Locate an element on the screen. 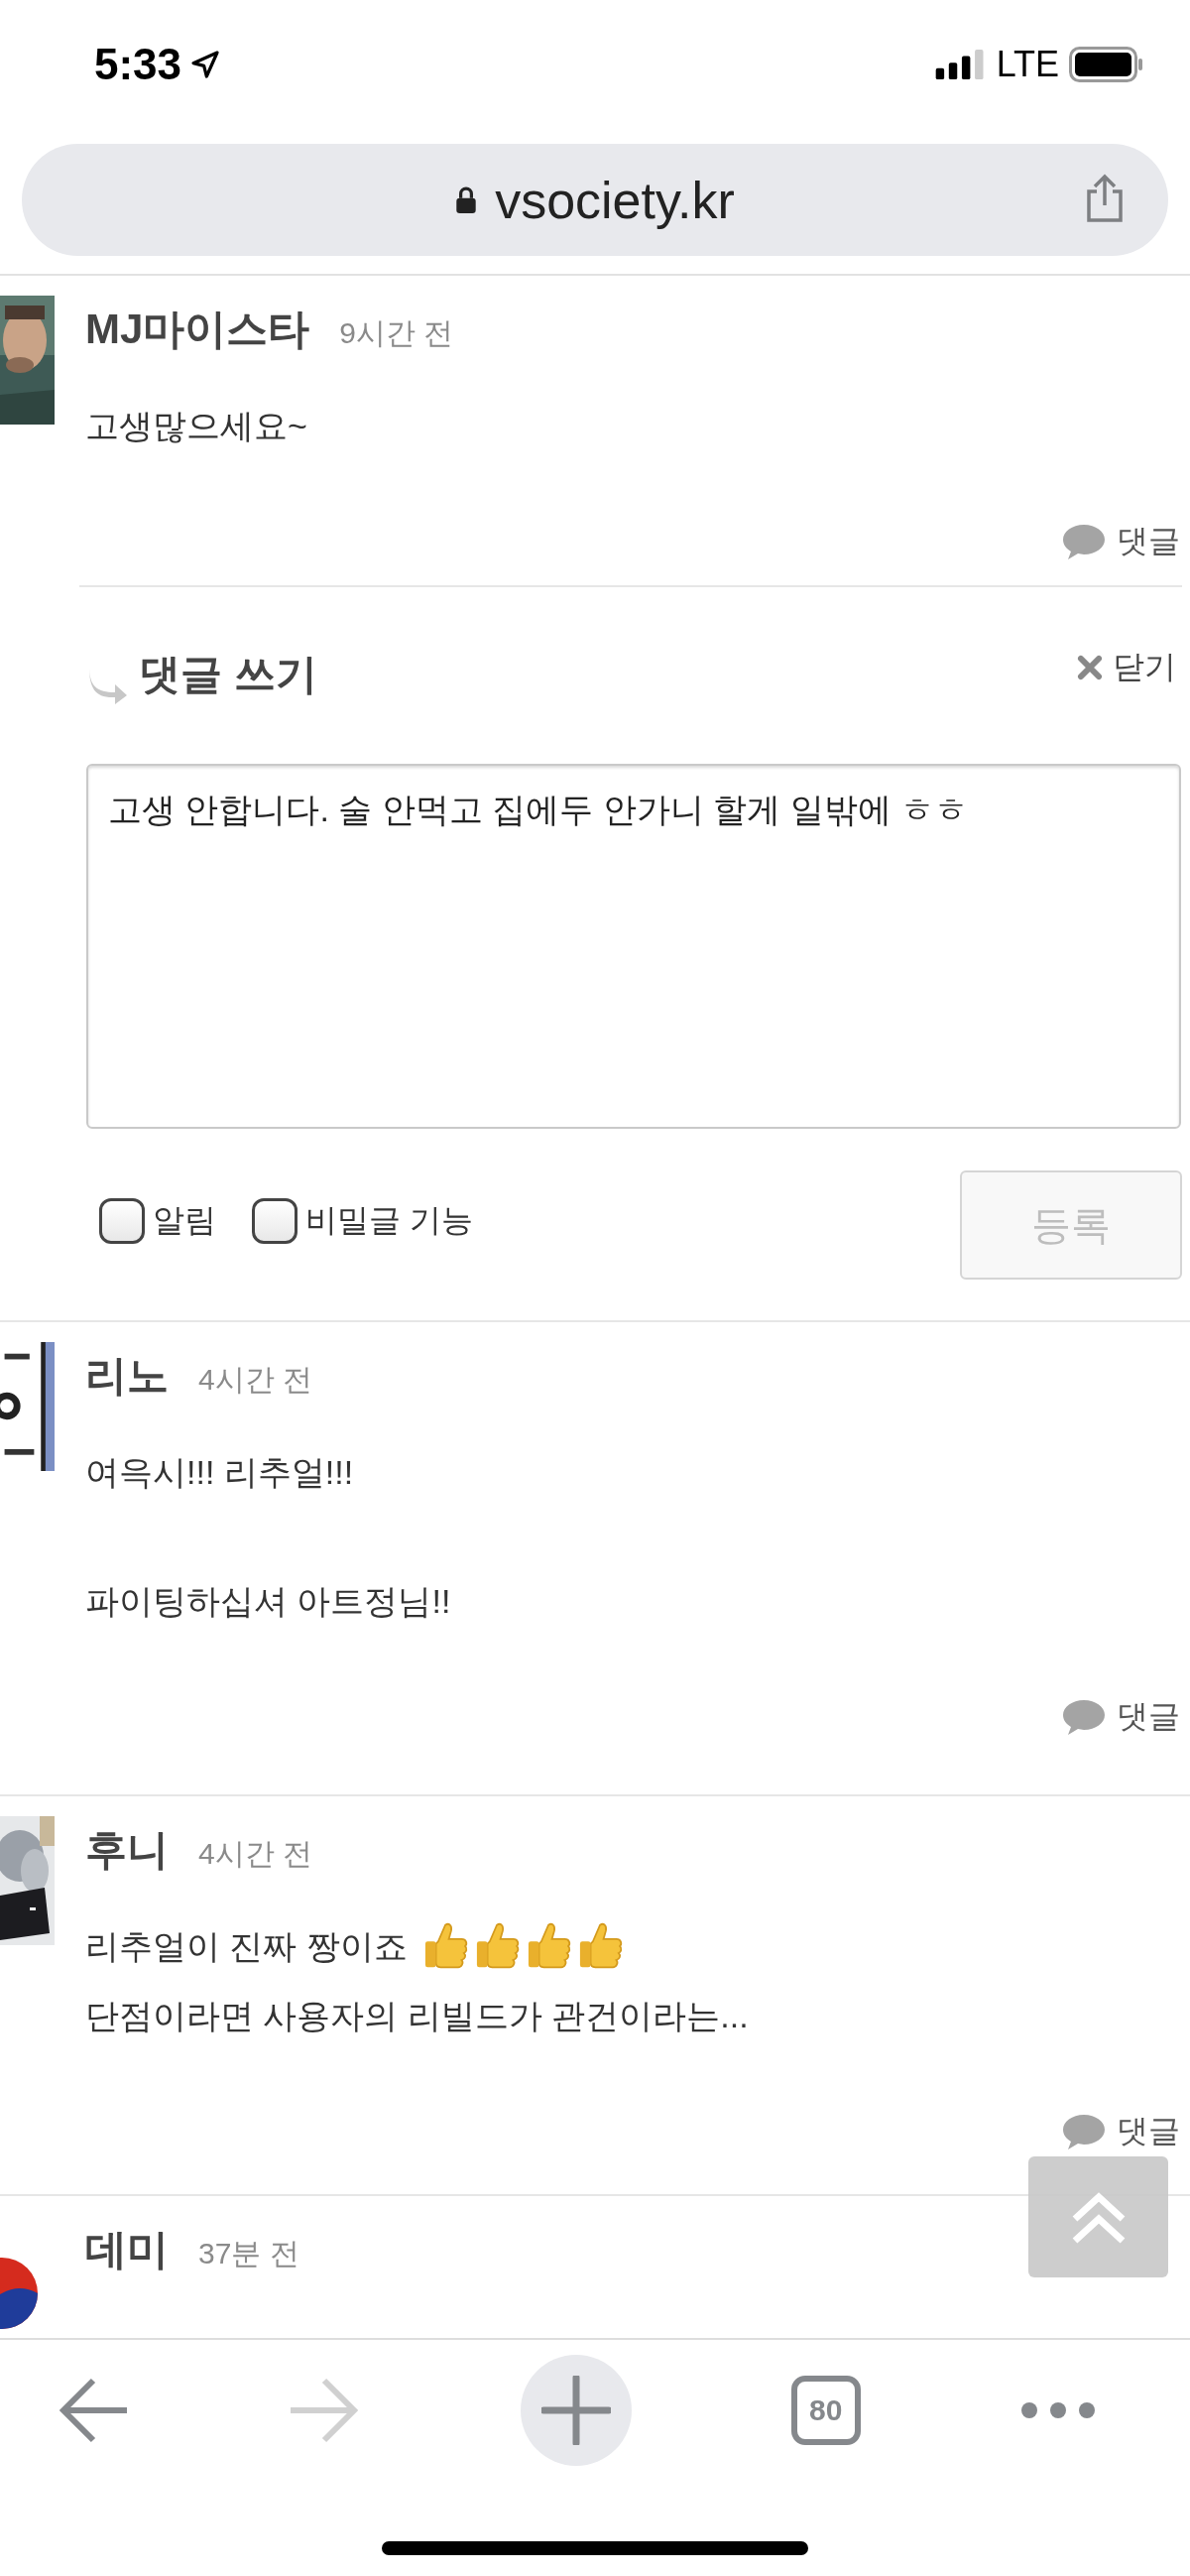 Image resolution: width=1190 pixels, height=2576 pixels. url-text: vsociety.kr is located at coordinates (615, 200).